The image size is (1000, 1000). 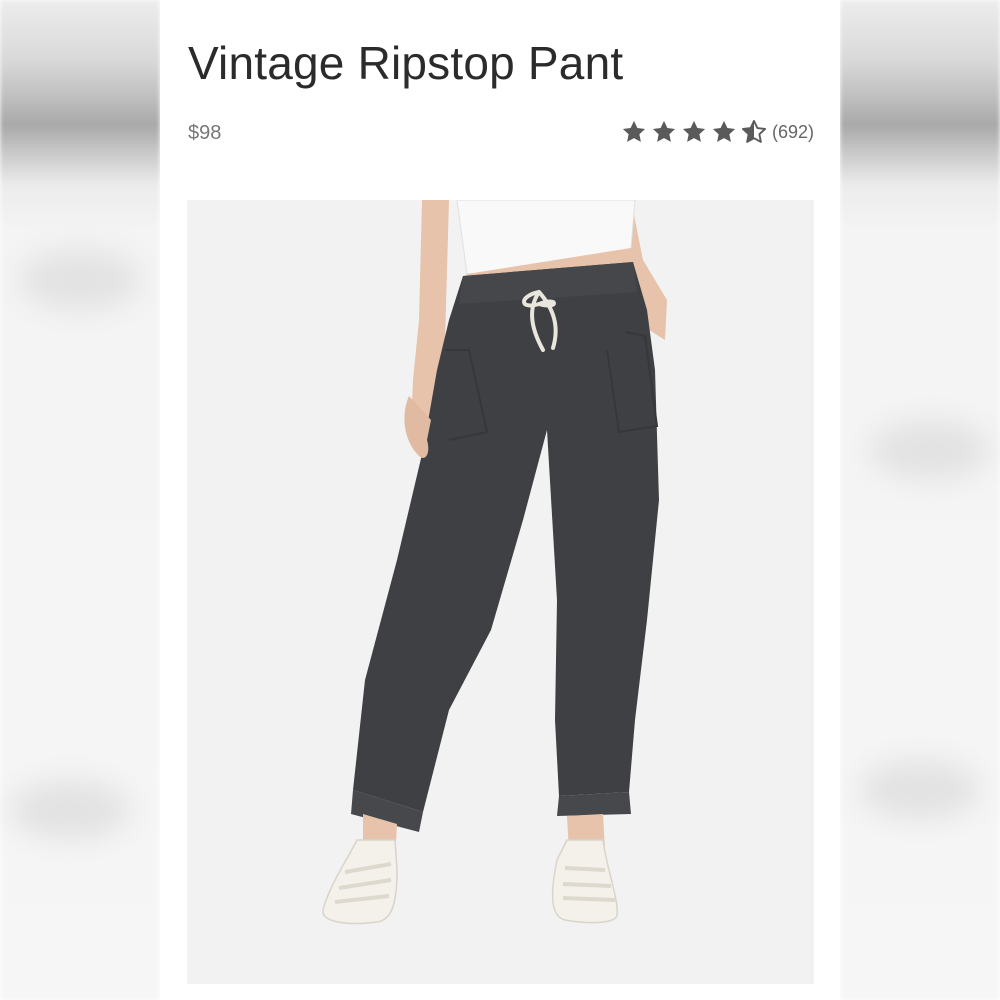 I want to click on rating: (692), so click(x=717, y=132).